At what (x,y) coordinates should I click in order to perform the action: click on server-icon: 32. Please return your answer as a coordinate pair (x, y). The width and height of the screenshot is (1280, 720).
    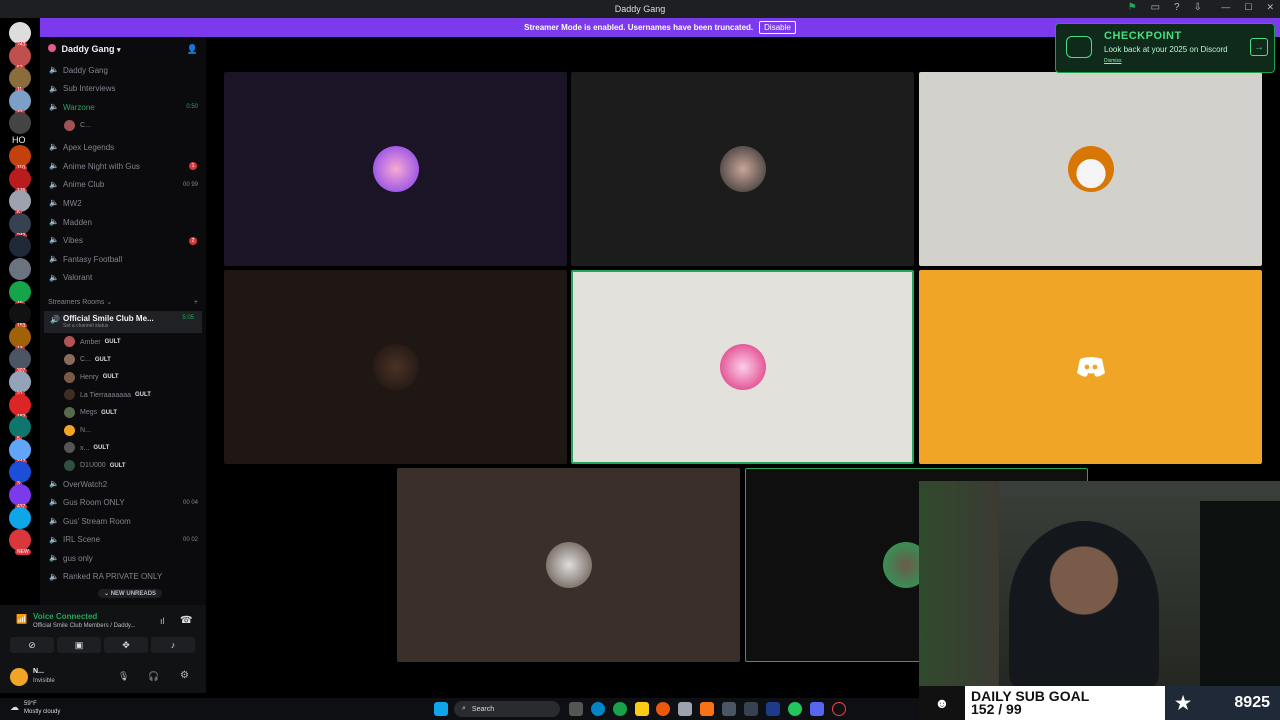
    Looking at the image, I should click on (20, 102).